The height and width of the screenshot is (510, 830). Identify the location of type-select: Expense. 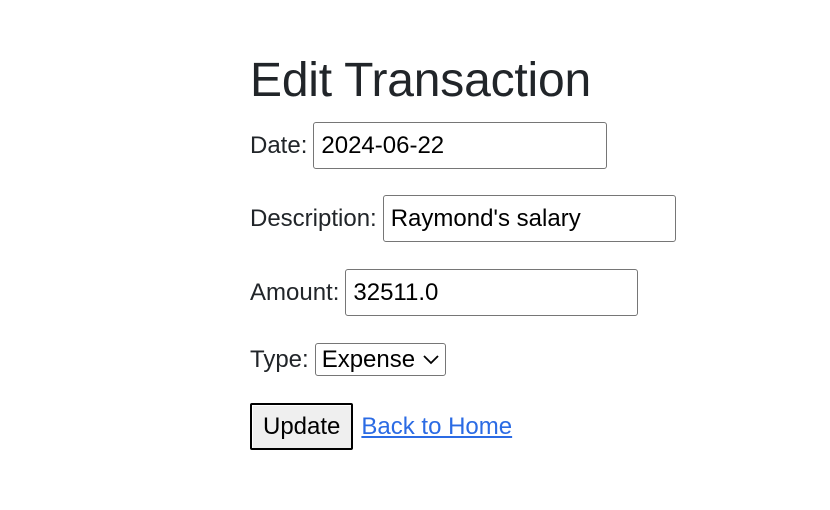
(380, 359).